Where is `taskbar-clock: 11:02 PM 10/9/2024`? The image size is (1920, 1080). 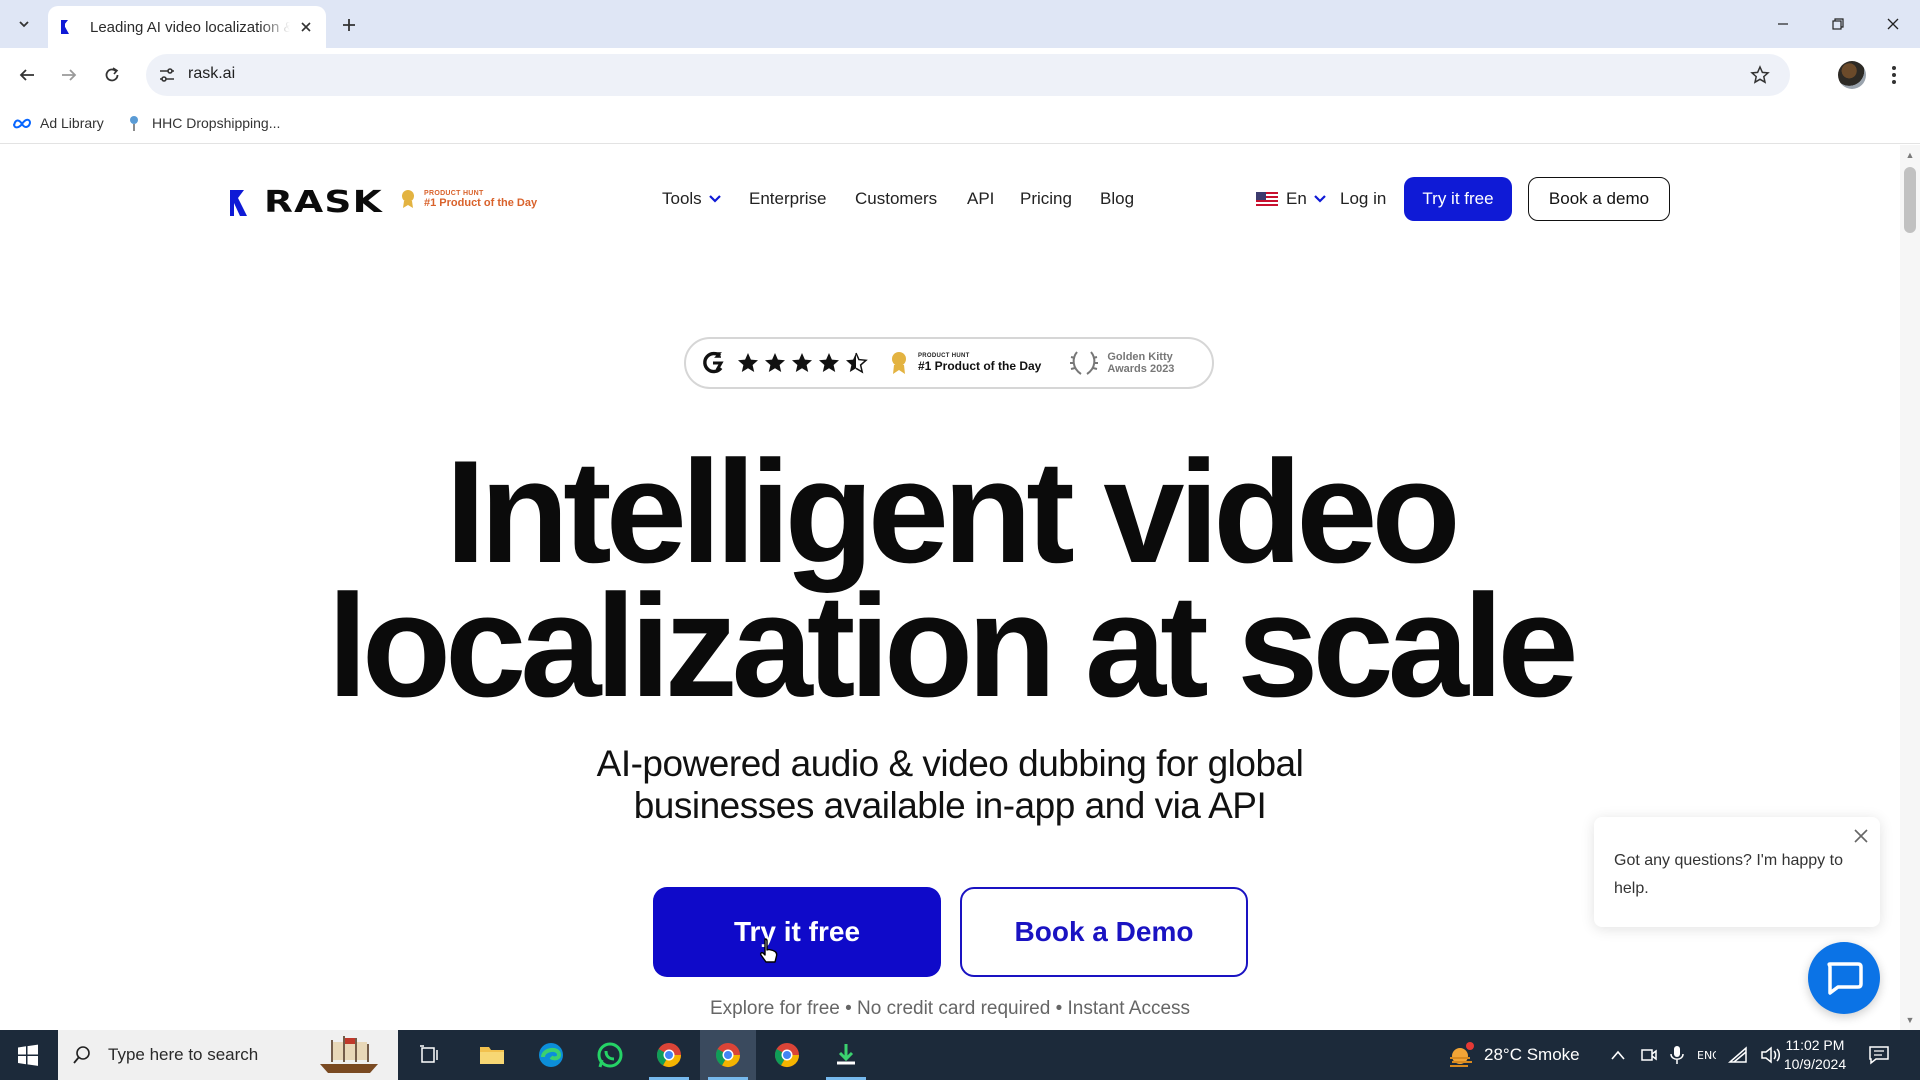
taskbar-clock: 11:02 PM 10/9/2024 is located at coordinates (1815, 1055).